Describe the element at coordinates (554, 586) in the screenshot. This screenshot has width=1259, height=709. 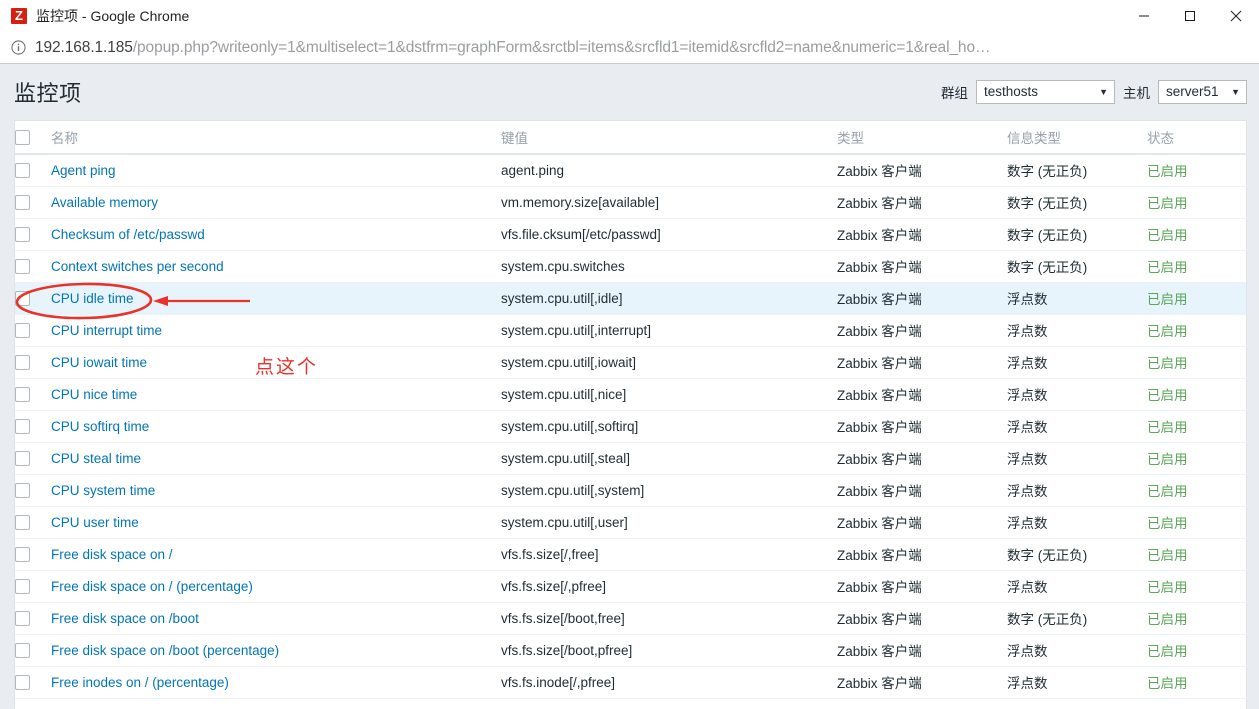
I see `item-key-text: vfs.fs.size[/,pfree]` at that location.